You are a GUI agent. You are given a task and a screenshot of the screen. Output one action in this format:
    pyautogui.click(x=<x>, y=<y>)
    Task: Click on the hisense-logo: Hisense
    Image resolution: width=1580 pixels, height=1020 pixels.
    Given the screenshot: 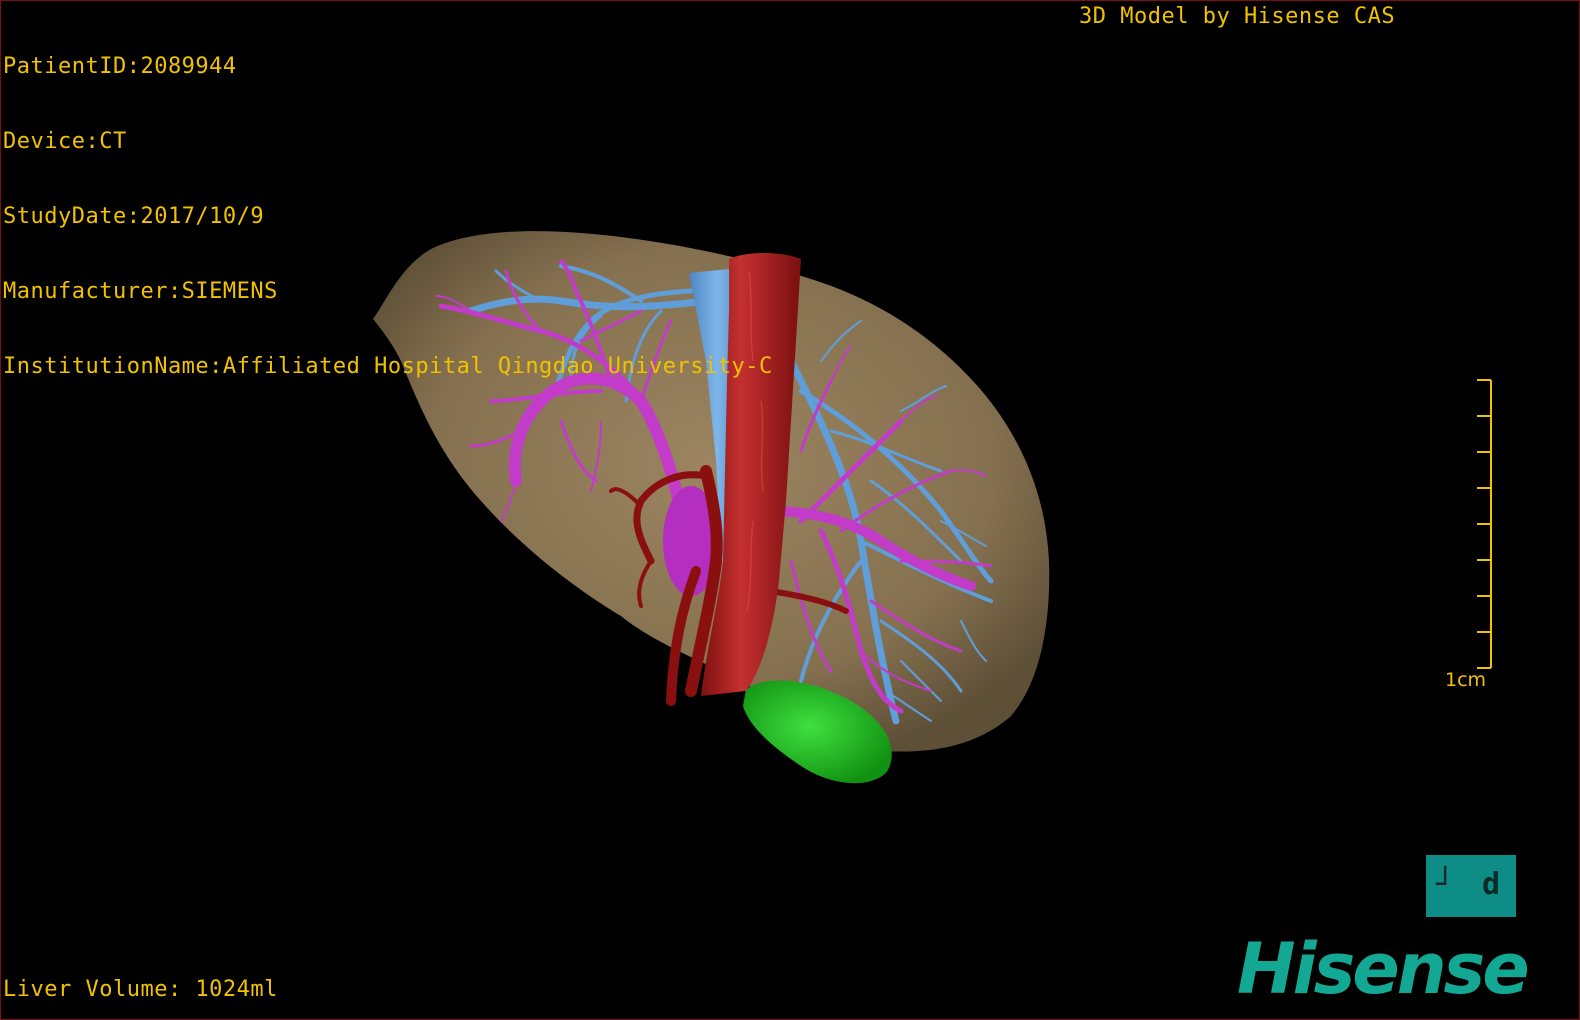 What is the action you would take?
    pyautogui.click(x=1383, y=969)
    